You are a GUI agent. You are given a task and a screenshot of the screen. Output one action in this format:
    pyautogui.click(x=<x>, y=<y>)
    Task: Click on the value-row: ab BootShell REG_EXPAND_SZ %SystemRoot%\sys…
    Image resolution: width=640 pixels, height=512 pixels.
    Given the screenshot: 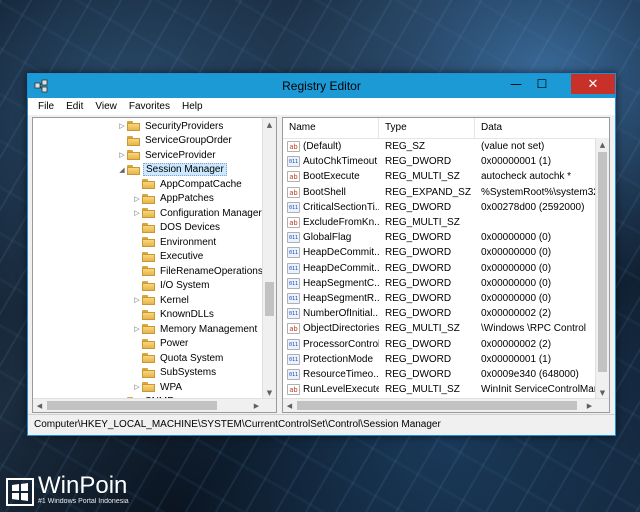 What is the action you would take?
    pyautogui.click(x=446, y=192)
    